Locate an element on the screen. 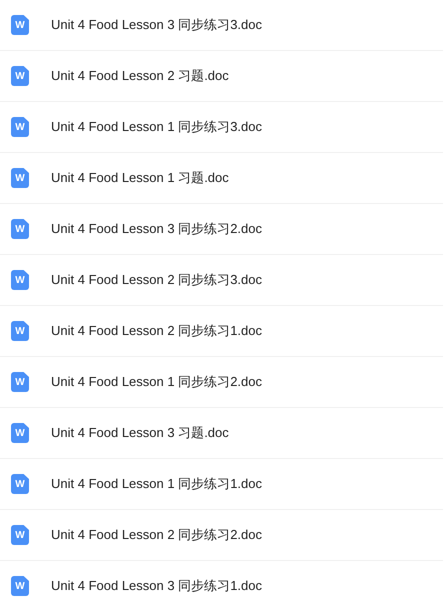  file-row: W Unit 4 Food Lesson 1 同步练习3.doc is located at coordinates (221, 127).